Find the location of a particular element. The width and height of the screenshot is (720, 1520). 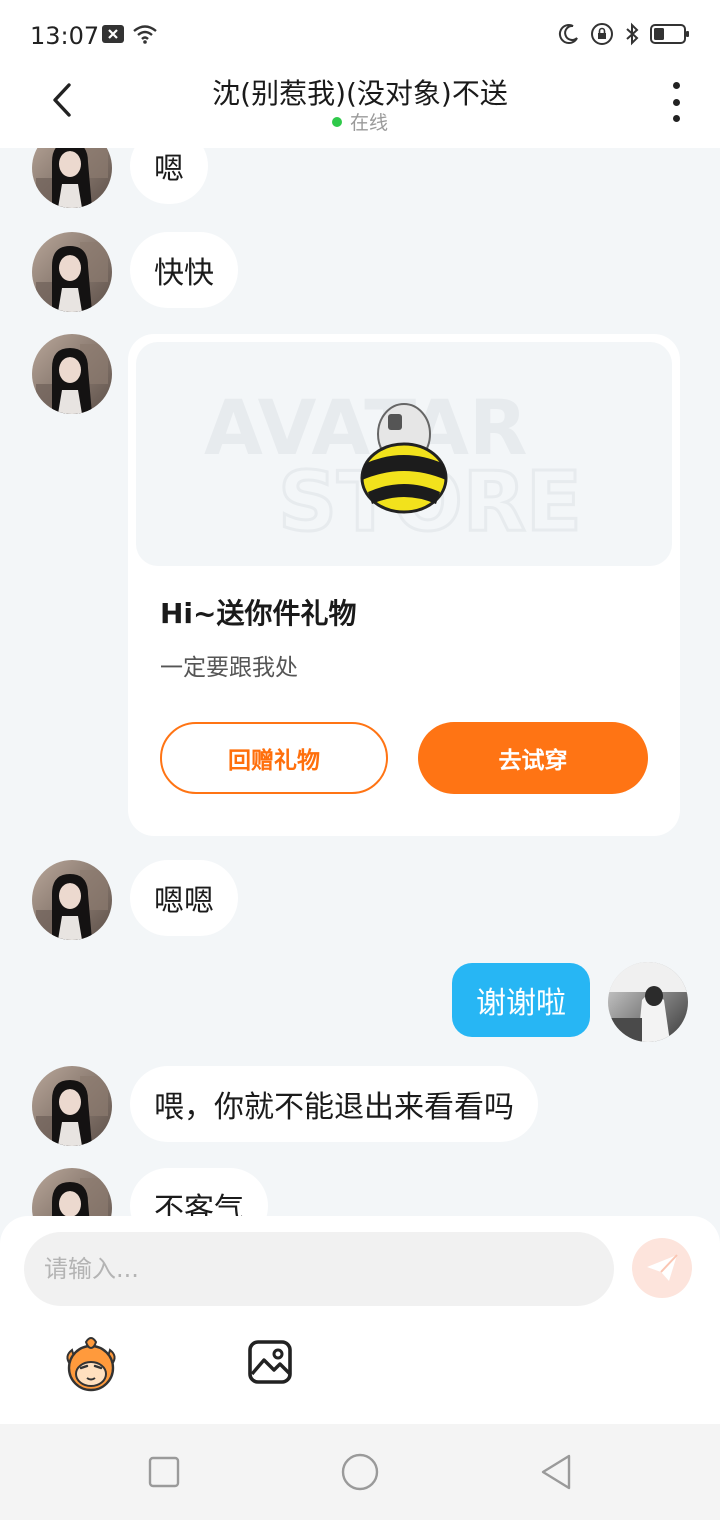

message-bubble: 嗯 is located at coordinates (169, 176).